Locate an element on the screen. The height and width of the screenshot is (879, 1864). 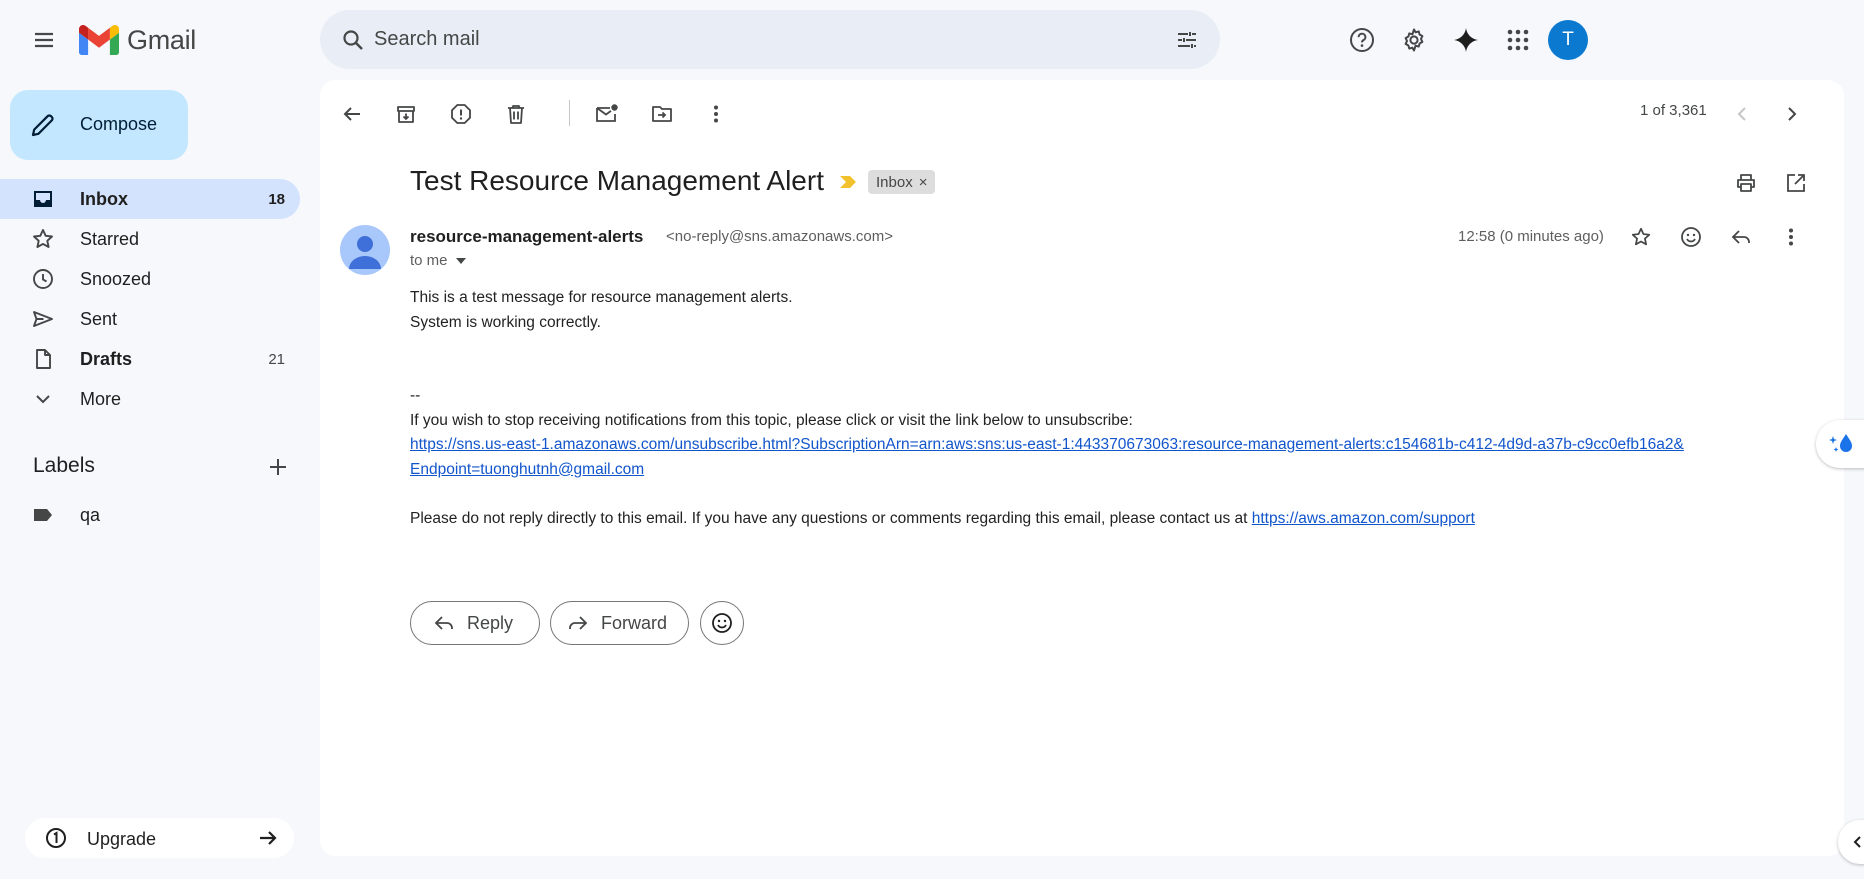
print-all-button is located at coordinates (1746, 183).